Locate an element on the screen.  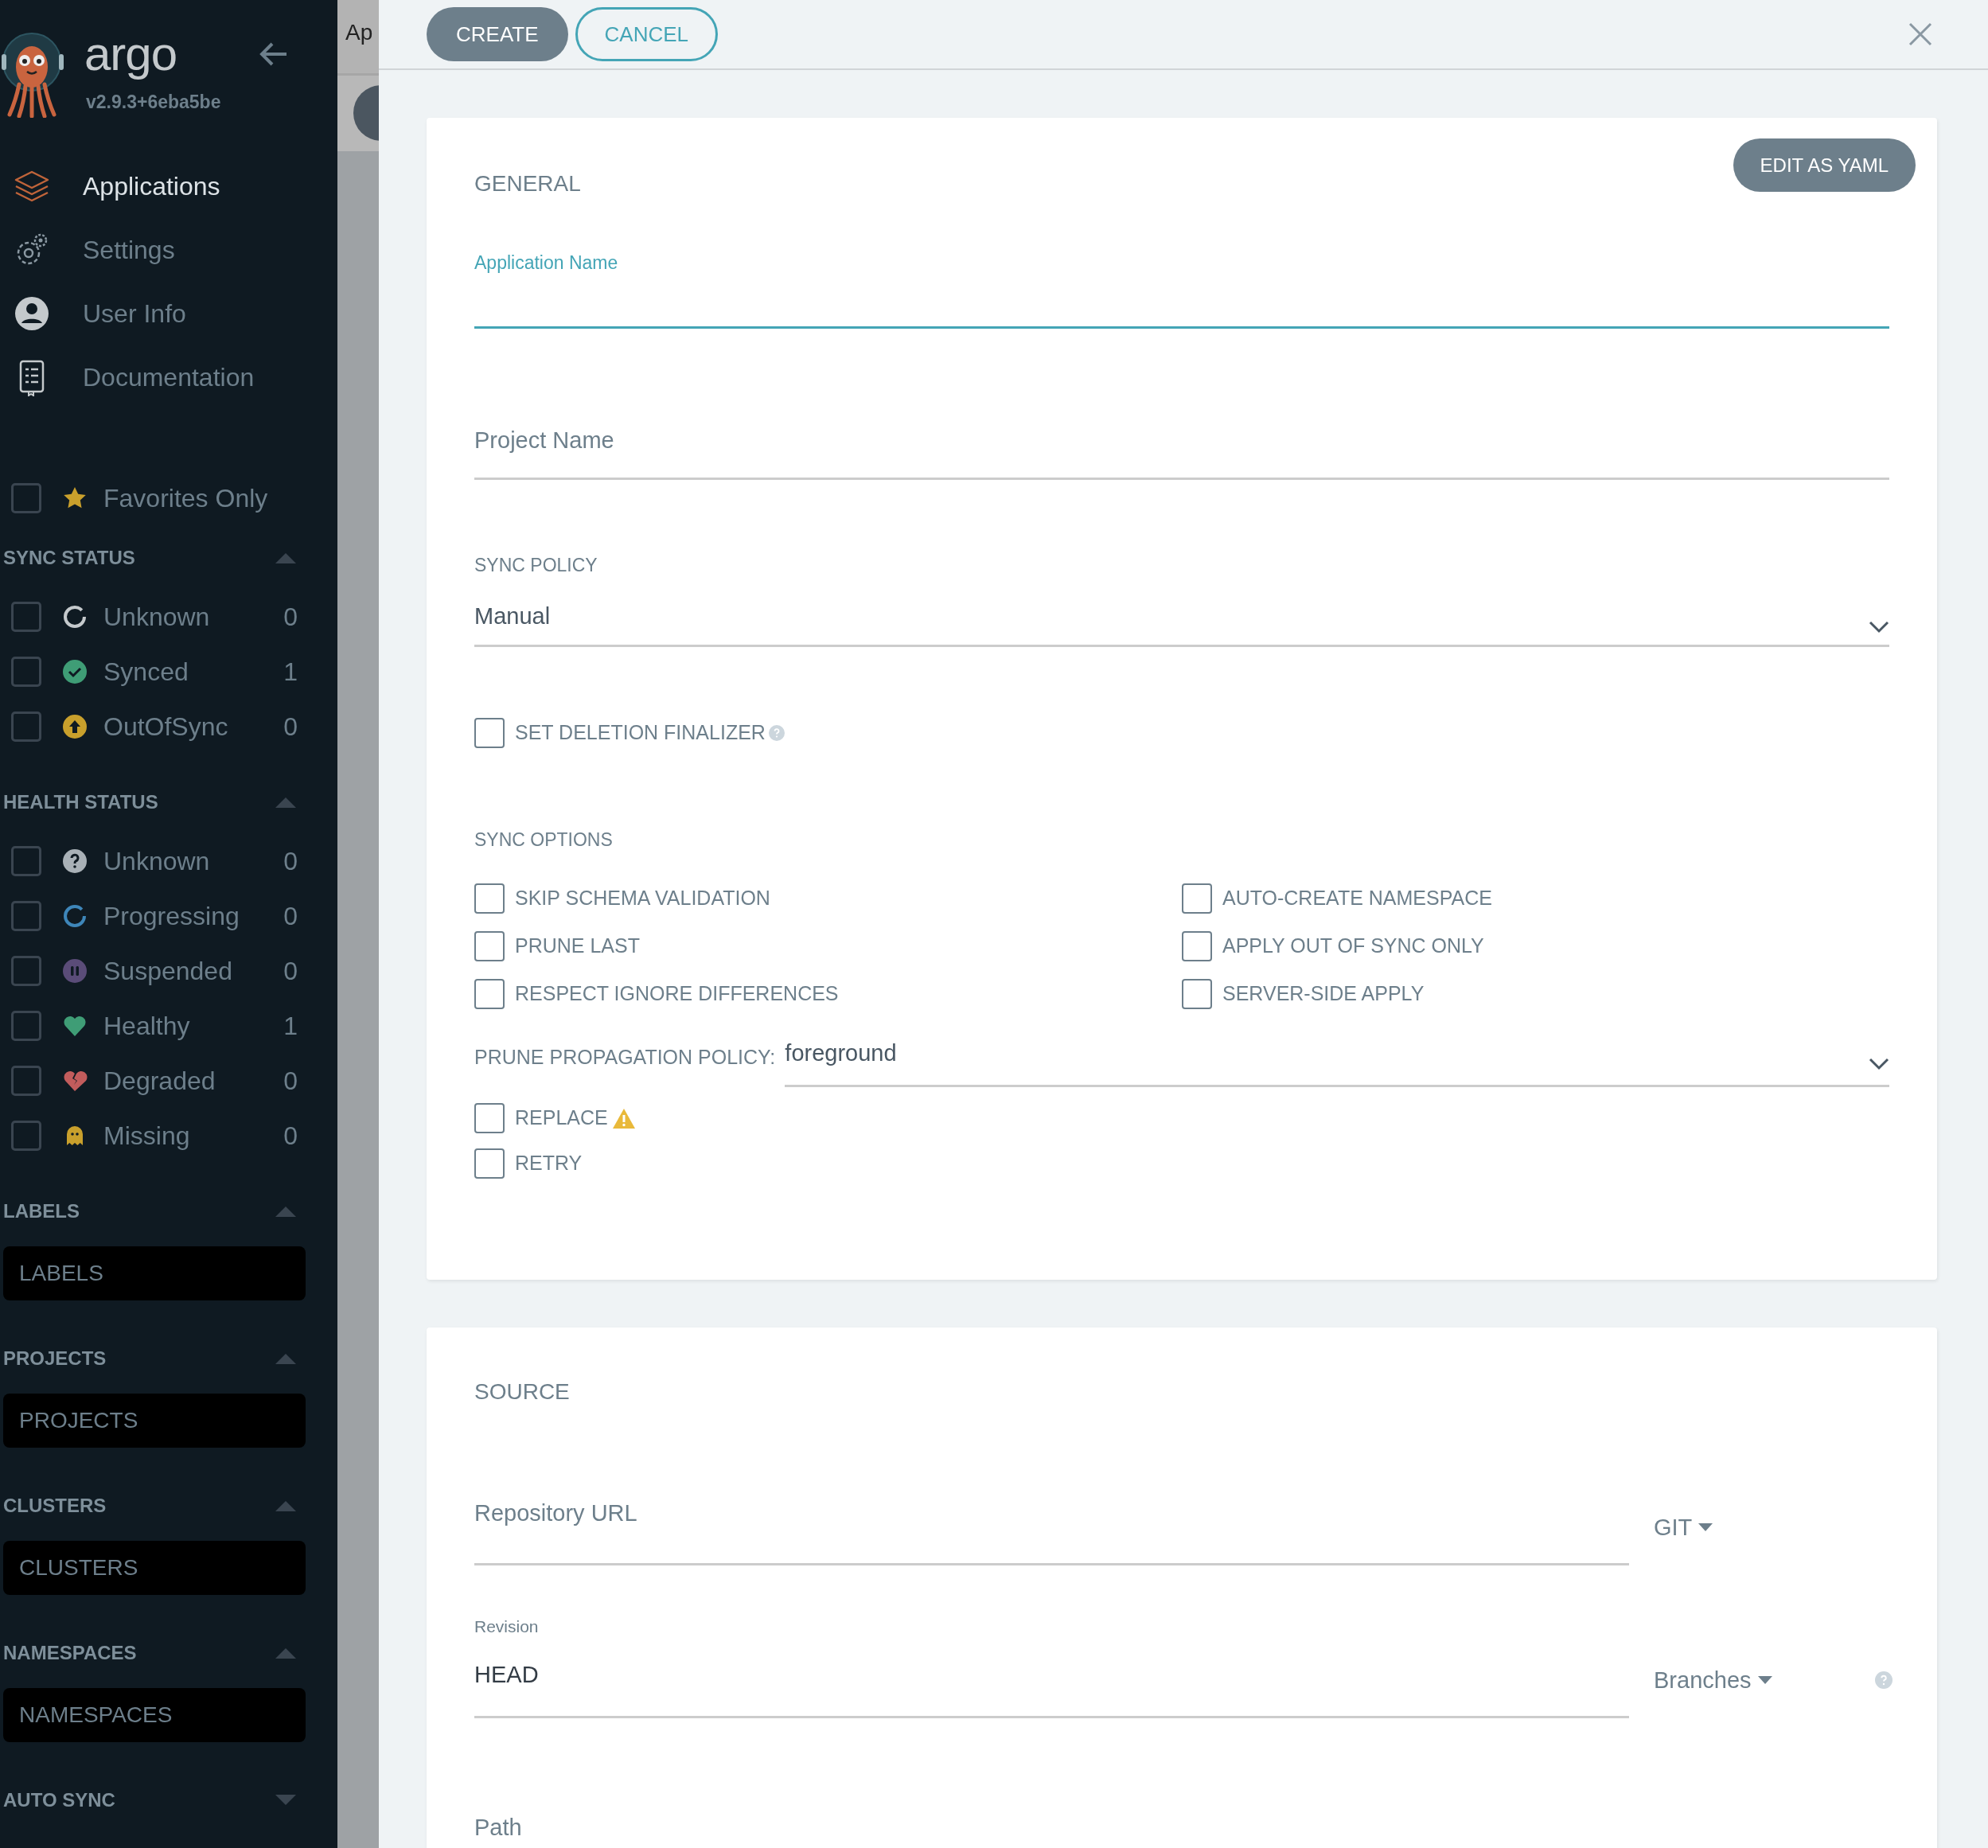
field-label: Revision is located at coordinates (507, 1626).